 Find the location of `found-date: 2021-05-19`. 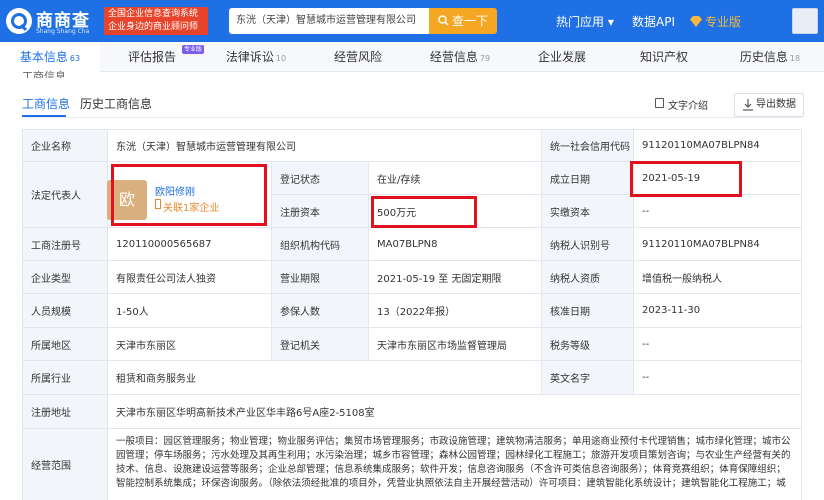

found-date: 2021-05-19 is located at coordinates (717, 178).